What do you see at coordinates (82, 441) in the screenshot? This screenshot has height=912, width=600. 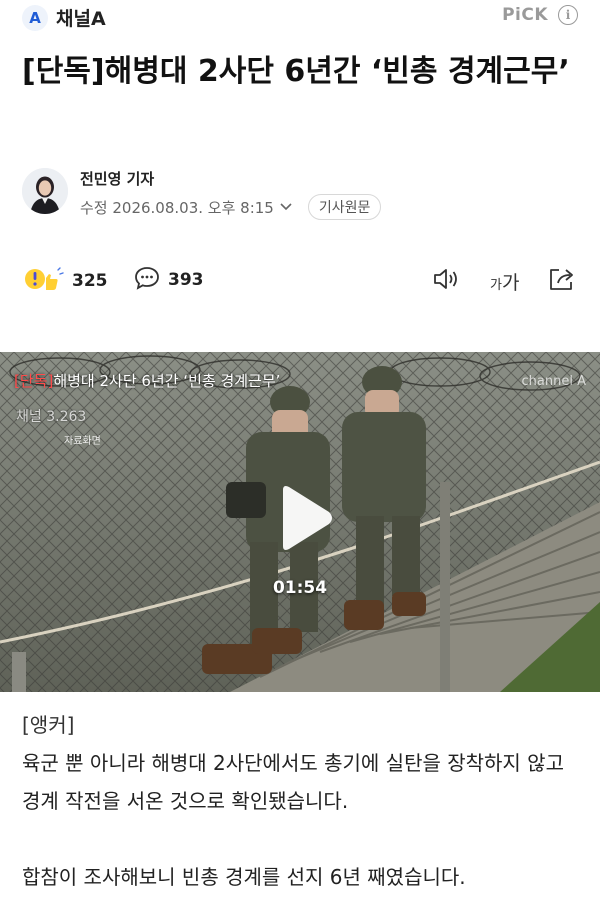 I see `video-sub-caption: 자료화면` at bounding box center [82, 441].